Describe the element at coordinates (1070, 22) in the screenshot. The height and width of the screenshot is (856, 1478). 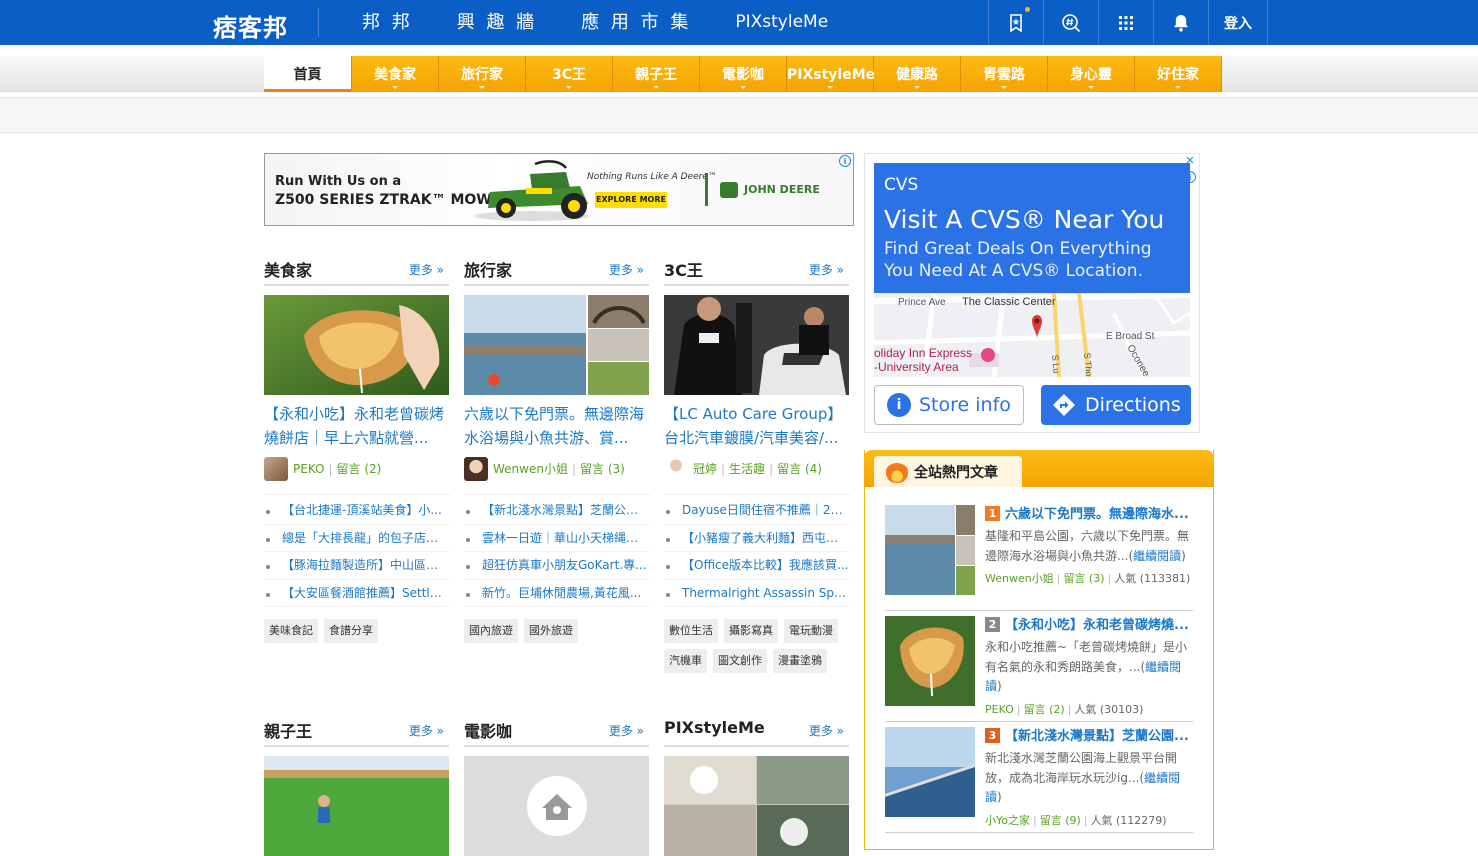
I see `hashtag-search-button` at that location.